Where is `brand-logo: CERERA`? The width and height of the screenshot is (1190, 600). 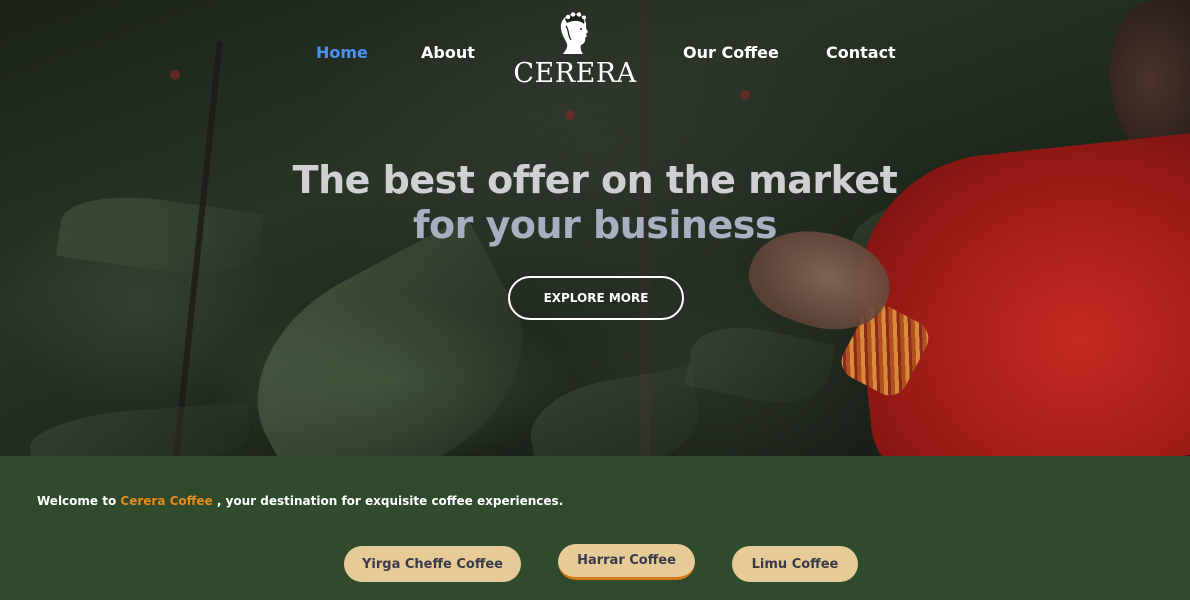
brand-logo: CERERA is located at coordinates (575, 51).